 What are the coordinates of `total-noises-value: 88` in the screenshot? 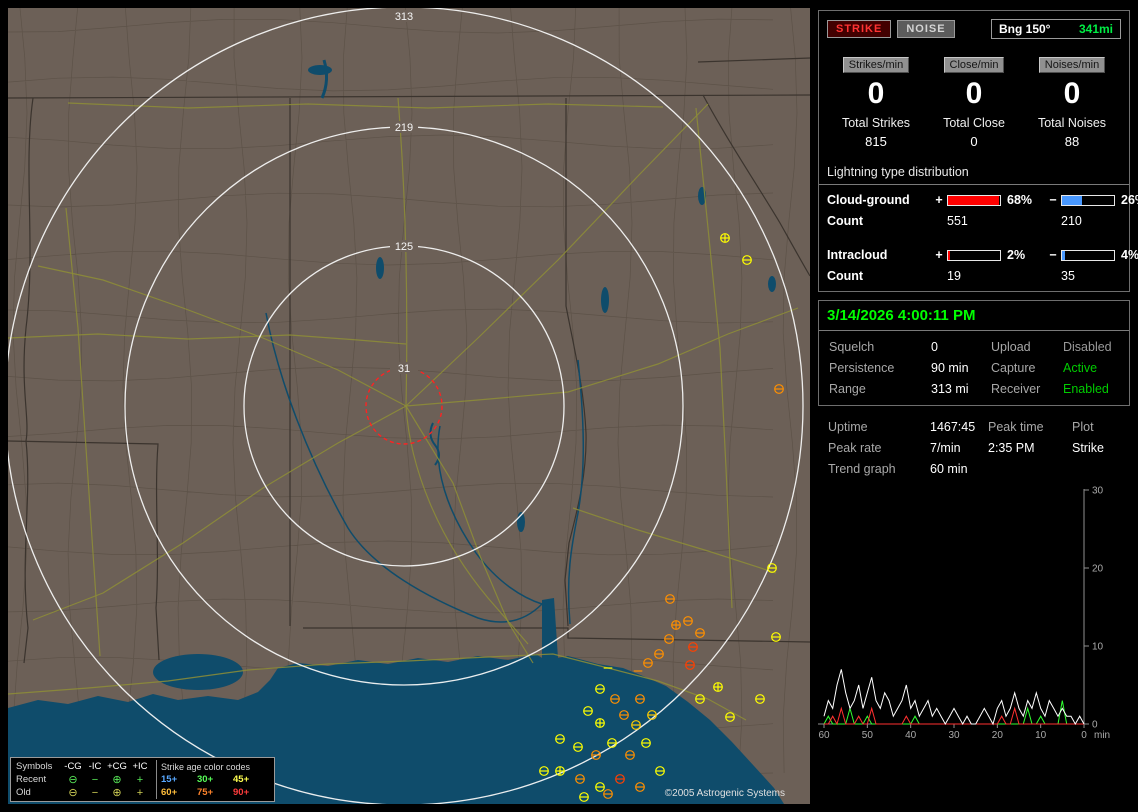 It's located at (1072, 141).